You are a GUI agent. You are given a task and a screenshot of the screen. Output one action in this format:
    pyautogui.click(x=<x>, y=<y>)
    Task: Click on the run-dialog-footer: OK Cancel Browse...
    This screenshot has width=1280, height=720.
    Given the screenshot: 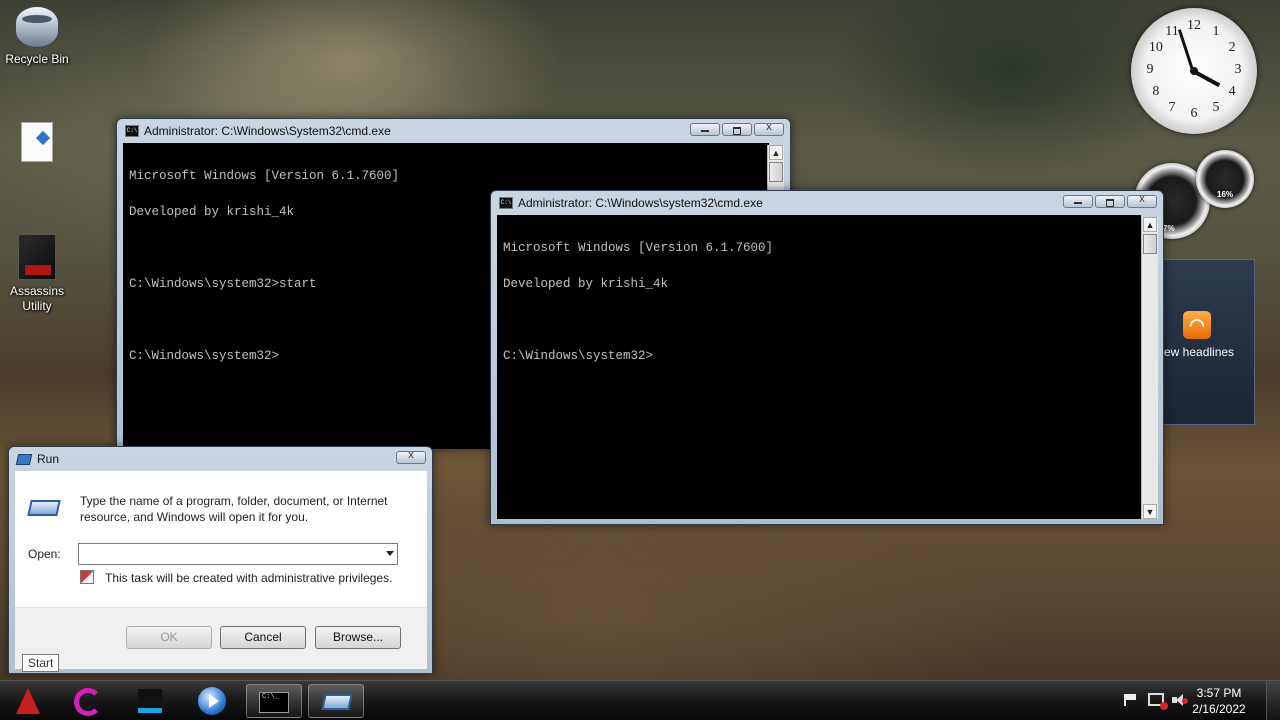 What is the action you would take?
    pyautogui.click(x=221, y=638)
    